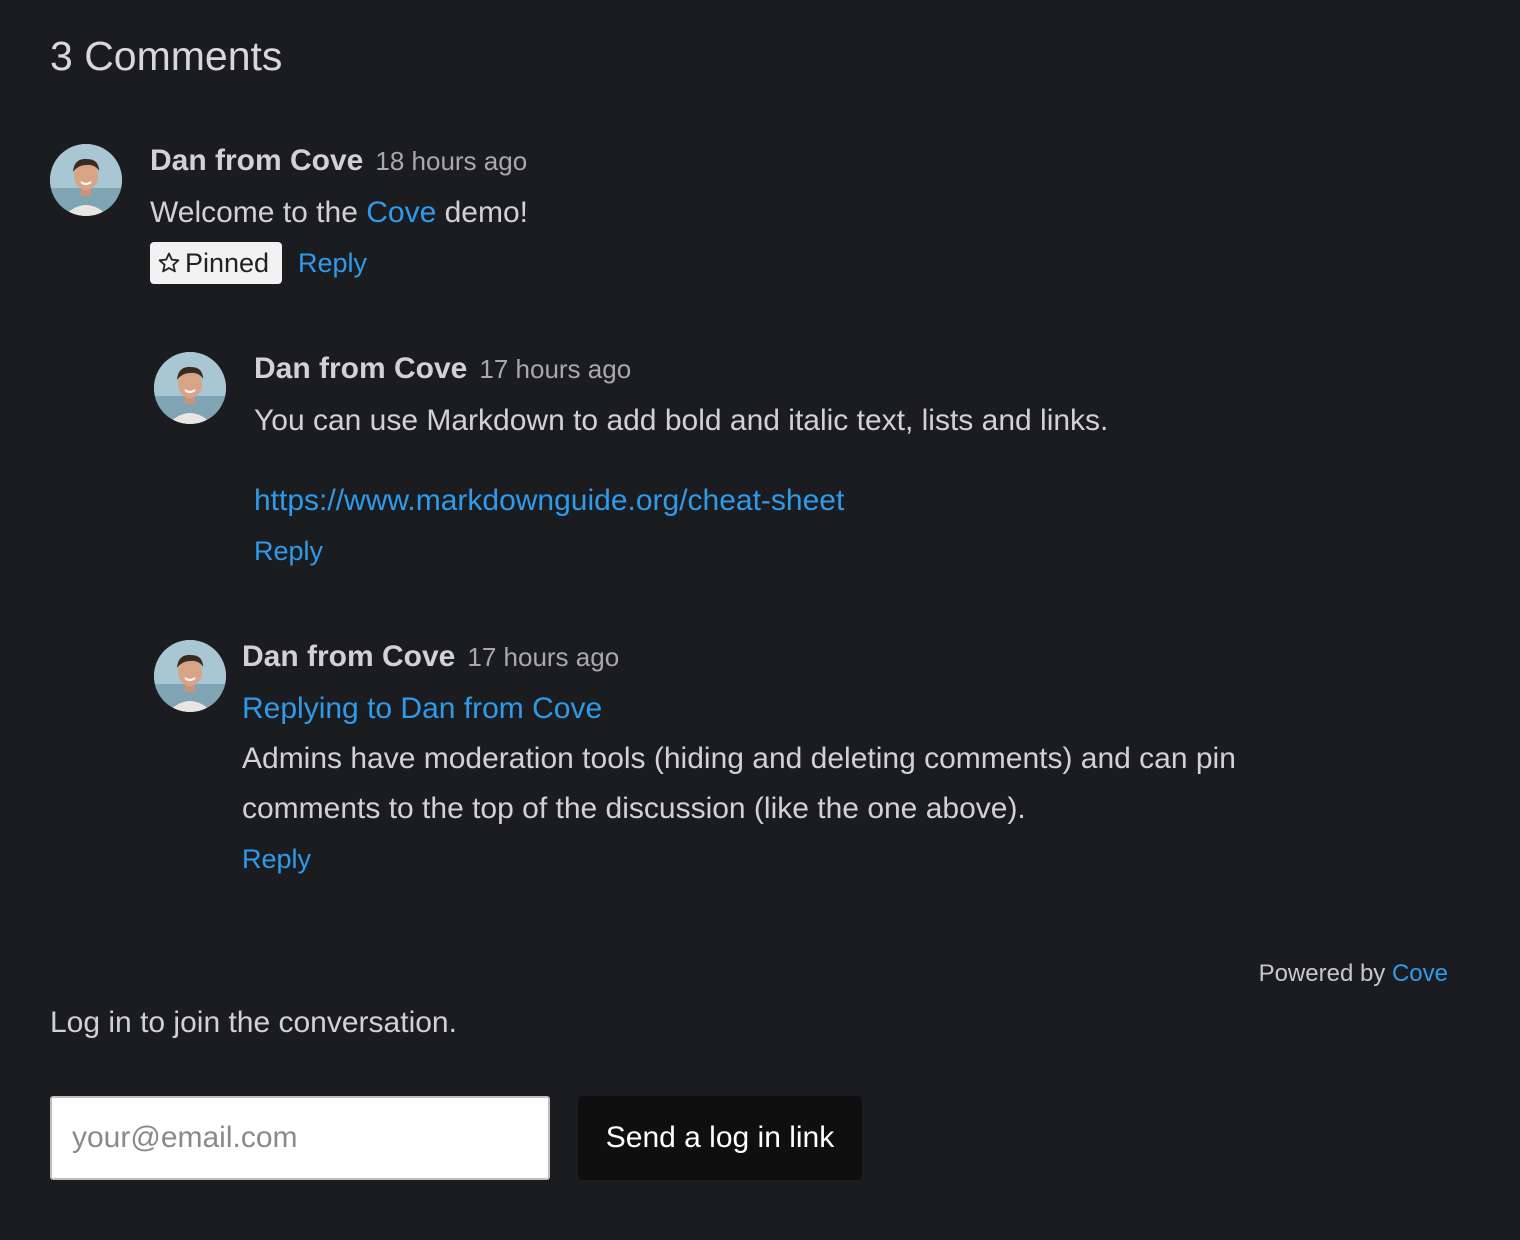  Describe the element at coordinates (227, 263) in the screenshot. I see `pinned-label: Pinned` at that location.